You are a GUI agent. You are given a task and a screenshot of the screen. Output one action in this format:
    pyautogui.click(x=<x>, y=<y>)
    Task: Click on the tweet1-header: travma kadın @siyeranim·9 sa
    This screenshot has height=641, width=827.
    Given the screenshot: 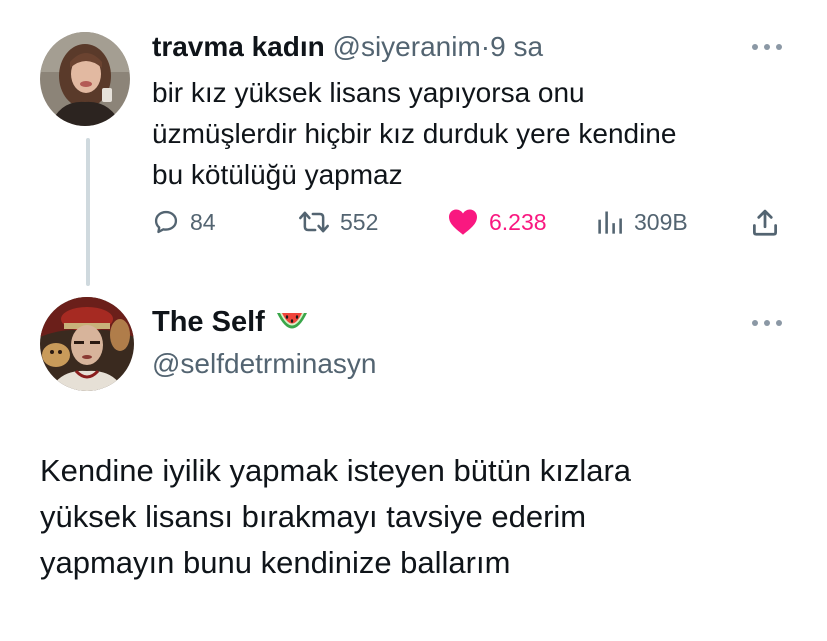 What is the action you would take?
    pyautogui.click(x=347, y=47)
    